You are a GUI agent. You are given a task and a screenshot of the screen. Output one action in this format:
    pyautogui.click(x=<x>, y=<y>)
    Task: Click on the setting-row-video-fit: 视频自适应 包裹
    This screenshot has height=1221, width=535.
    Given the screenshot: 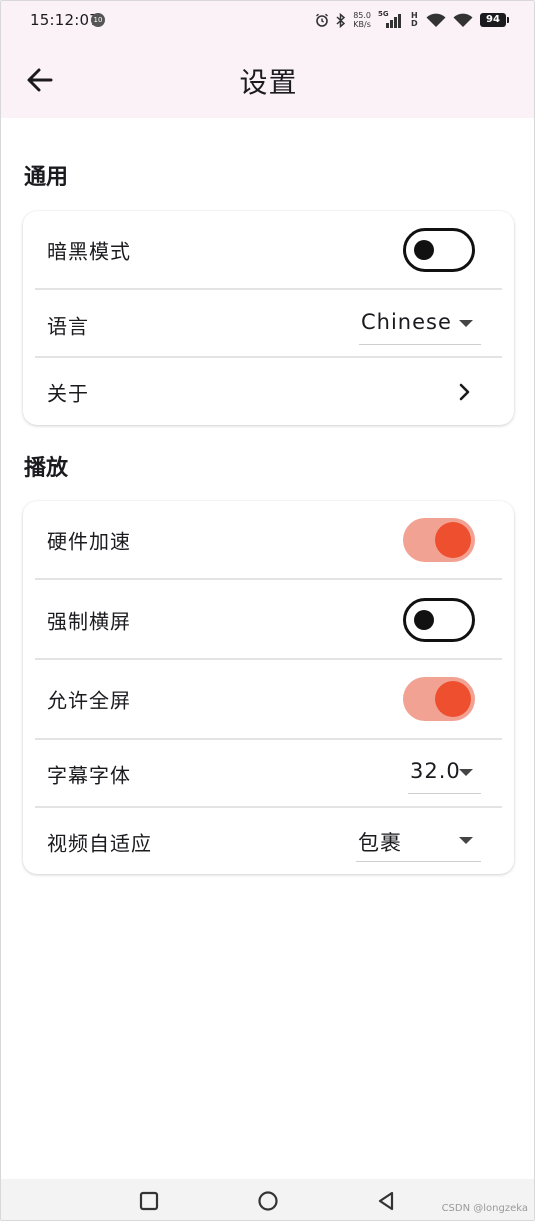 What is the action you would take?
    pyautogui.click(x=268, y=841)
    